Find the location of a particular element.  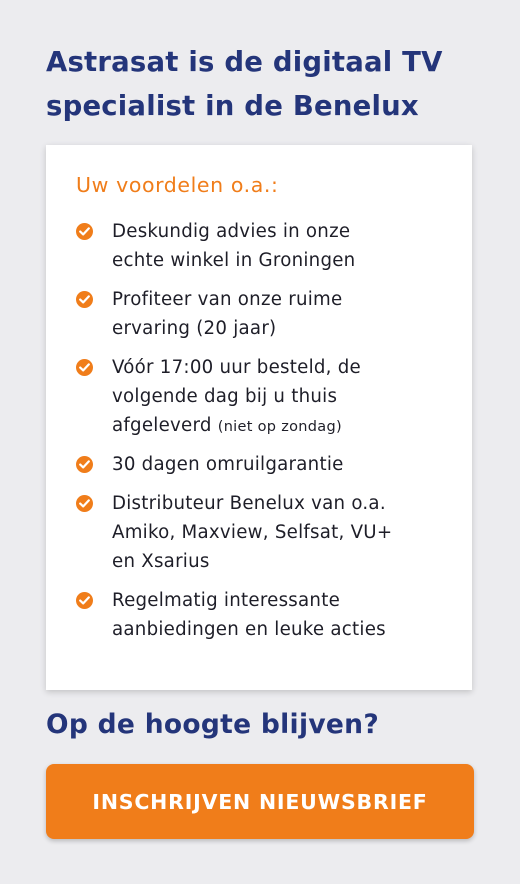

benefit-line: echte winkel in Groningen is located at coordinates (234, 260).